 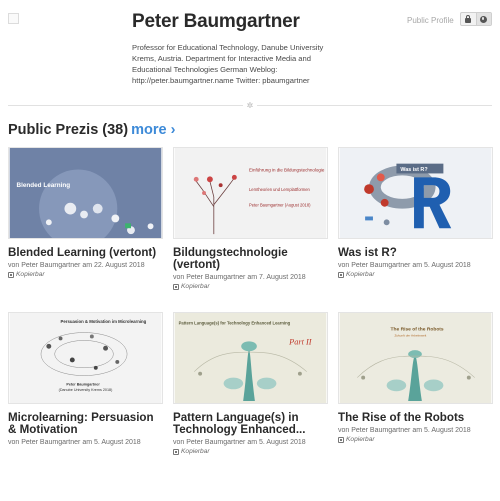 I want to click on thumb-line: Lerntheorien und Lernplattformen, so click(x=279, y=189).